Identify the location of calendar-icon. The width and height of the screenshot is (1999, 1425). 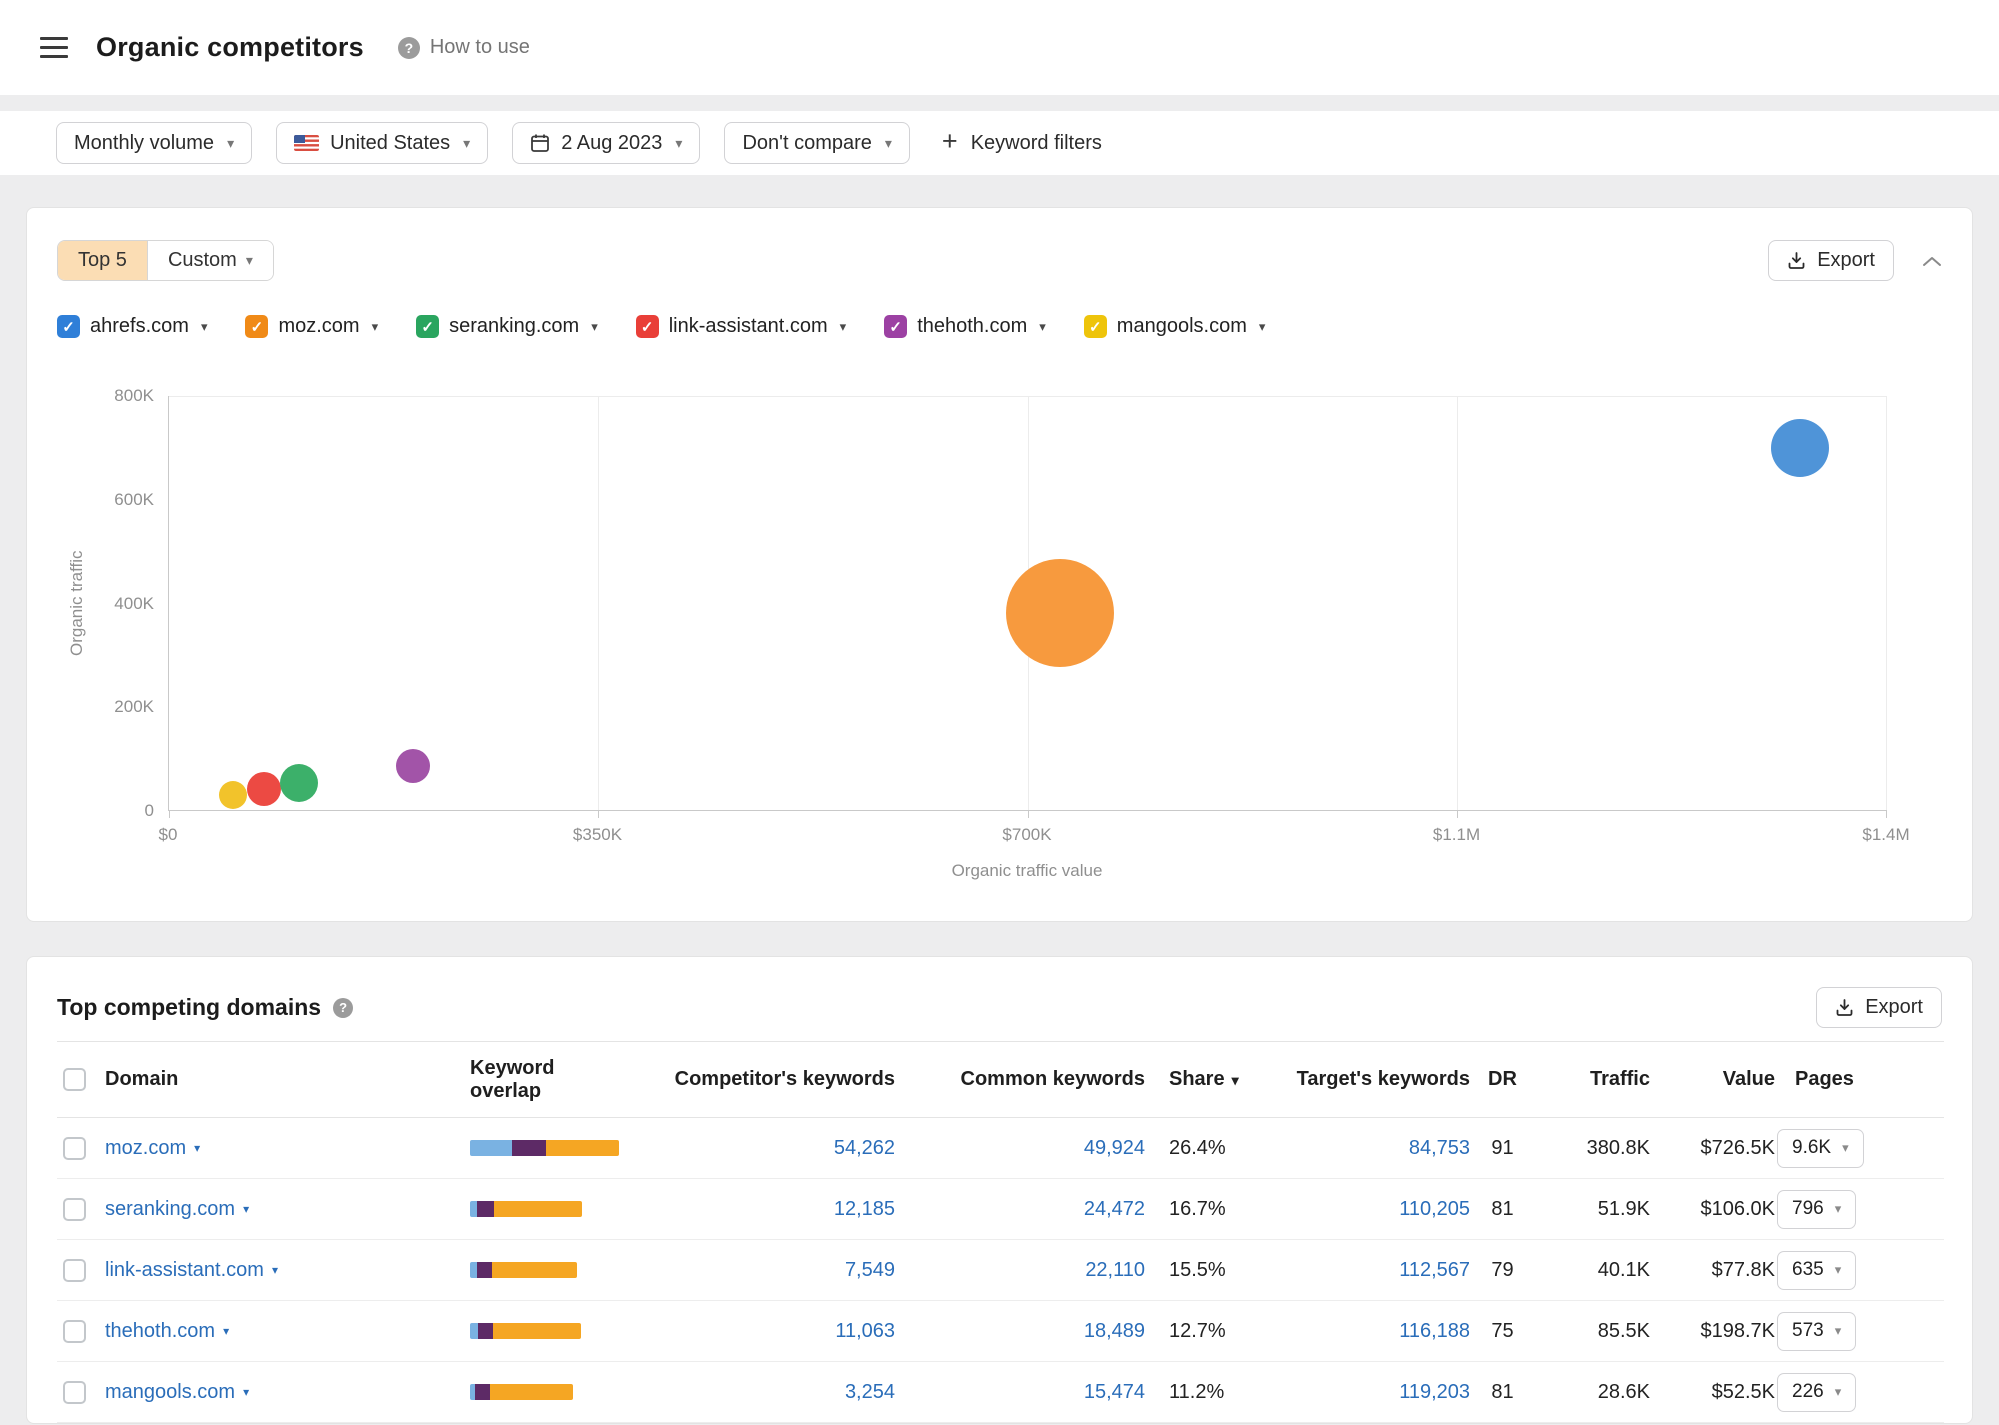
(540, 143).